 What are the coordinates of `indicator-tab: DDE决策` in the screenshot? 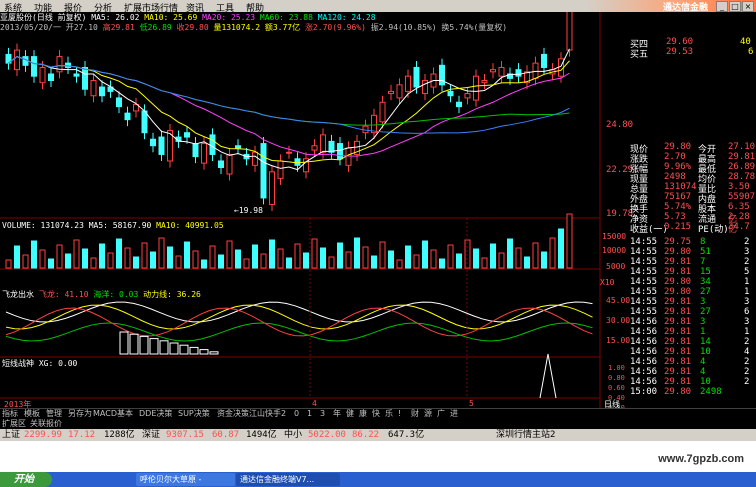 It's located at (155, 414).